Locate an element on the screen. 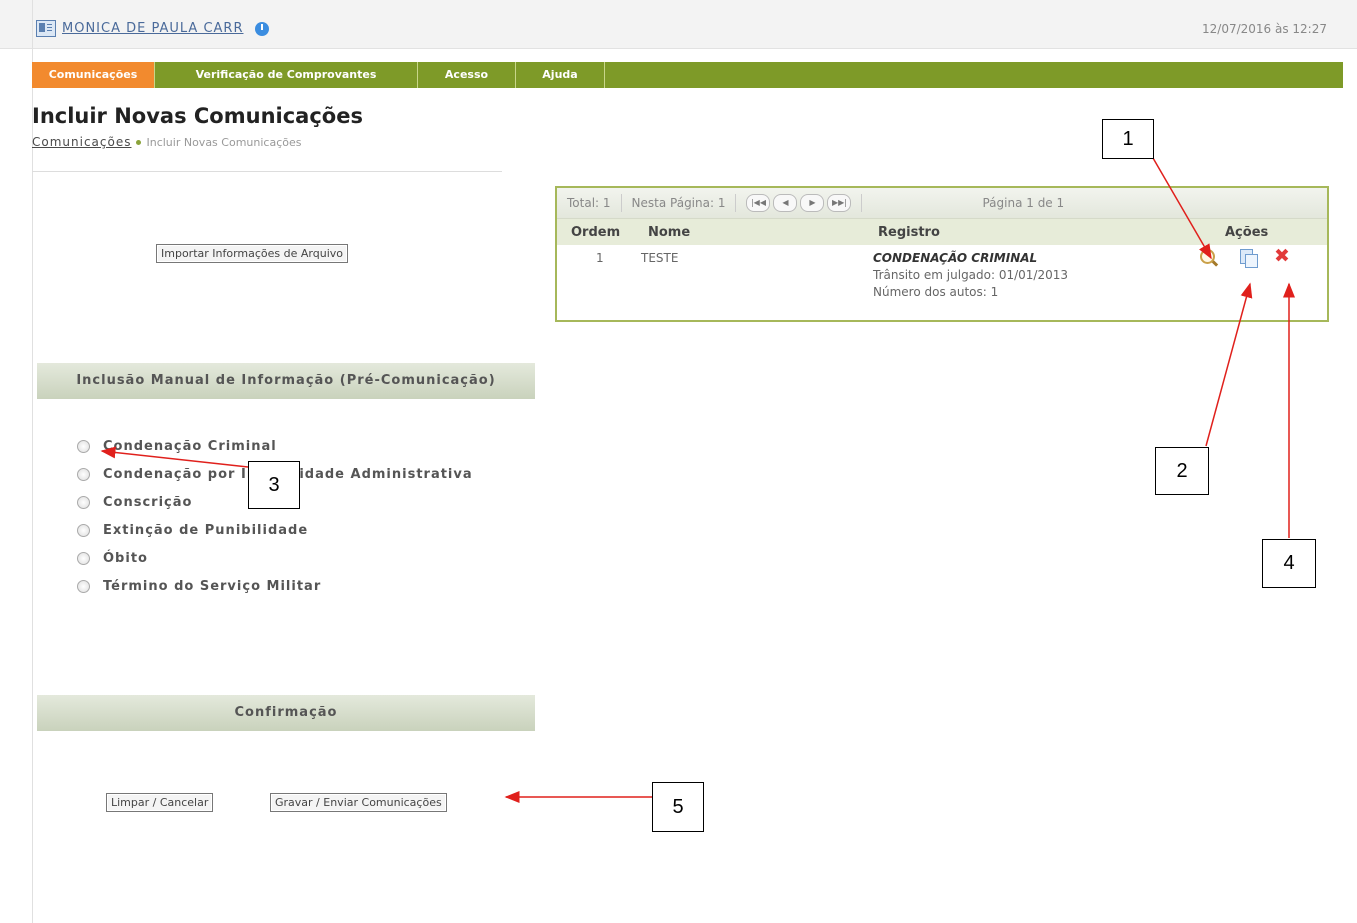 This screenshot has height=923, width=1357. callout-3: 3 is located at coordinates (274, 485).